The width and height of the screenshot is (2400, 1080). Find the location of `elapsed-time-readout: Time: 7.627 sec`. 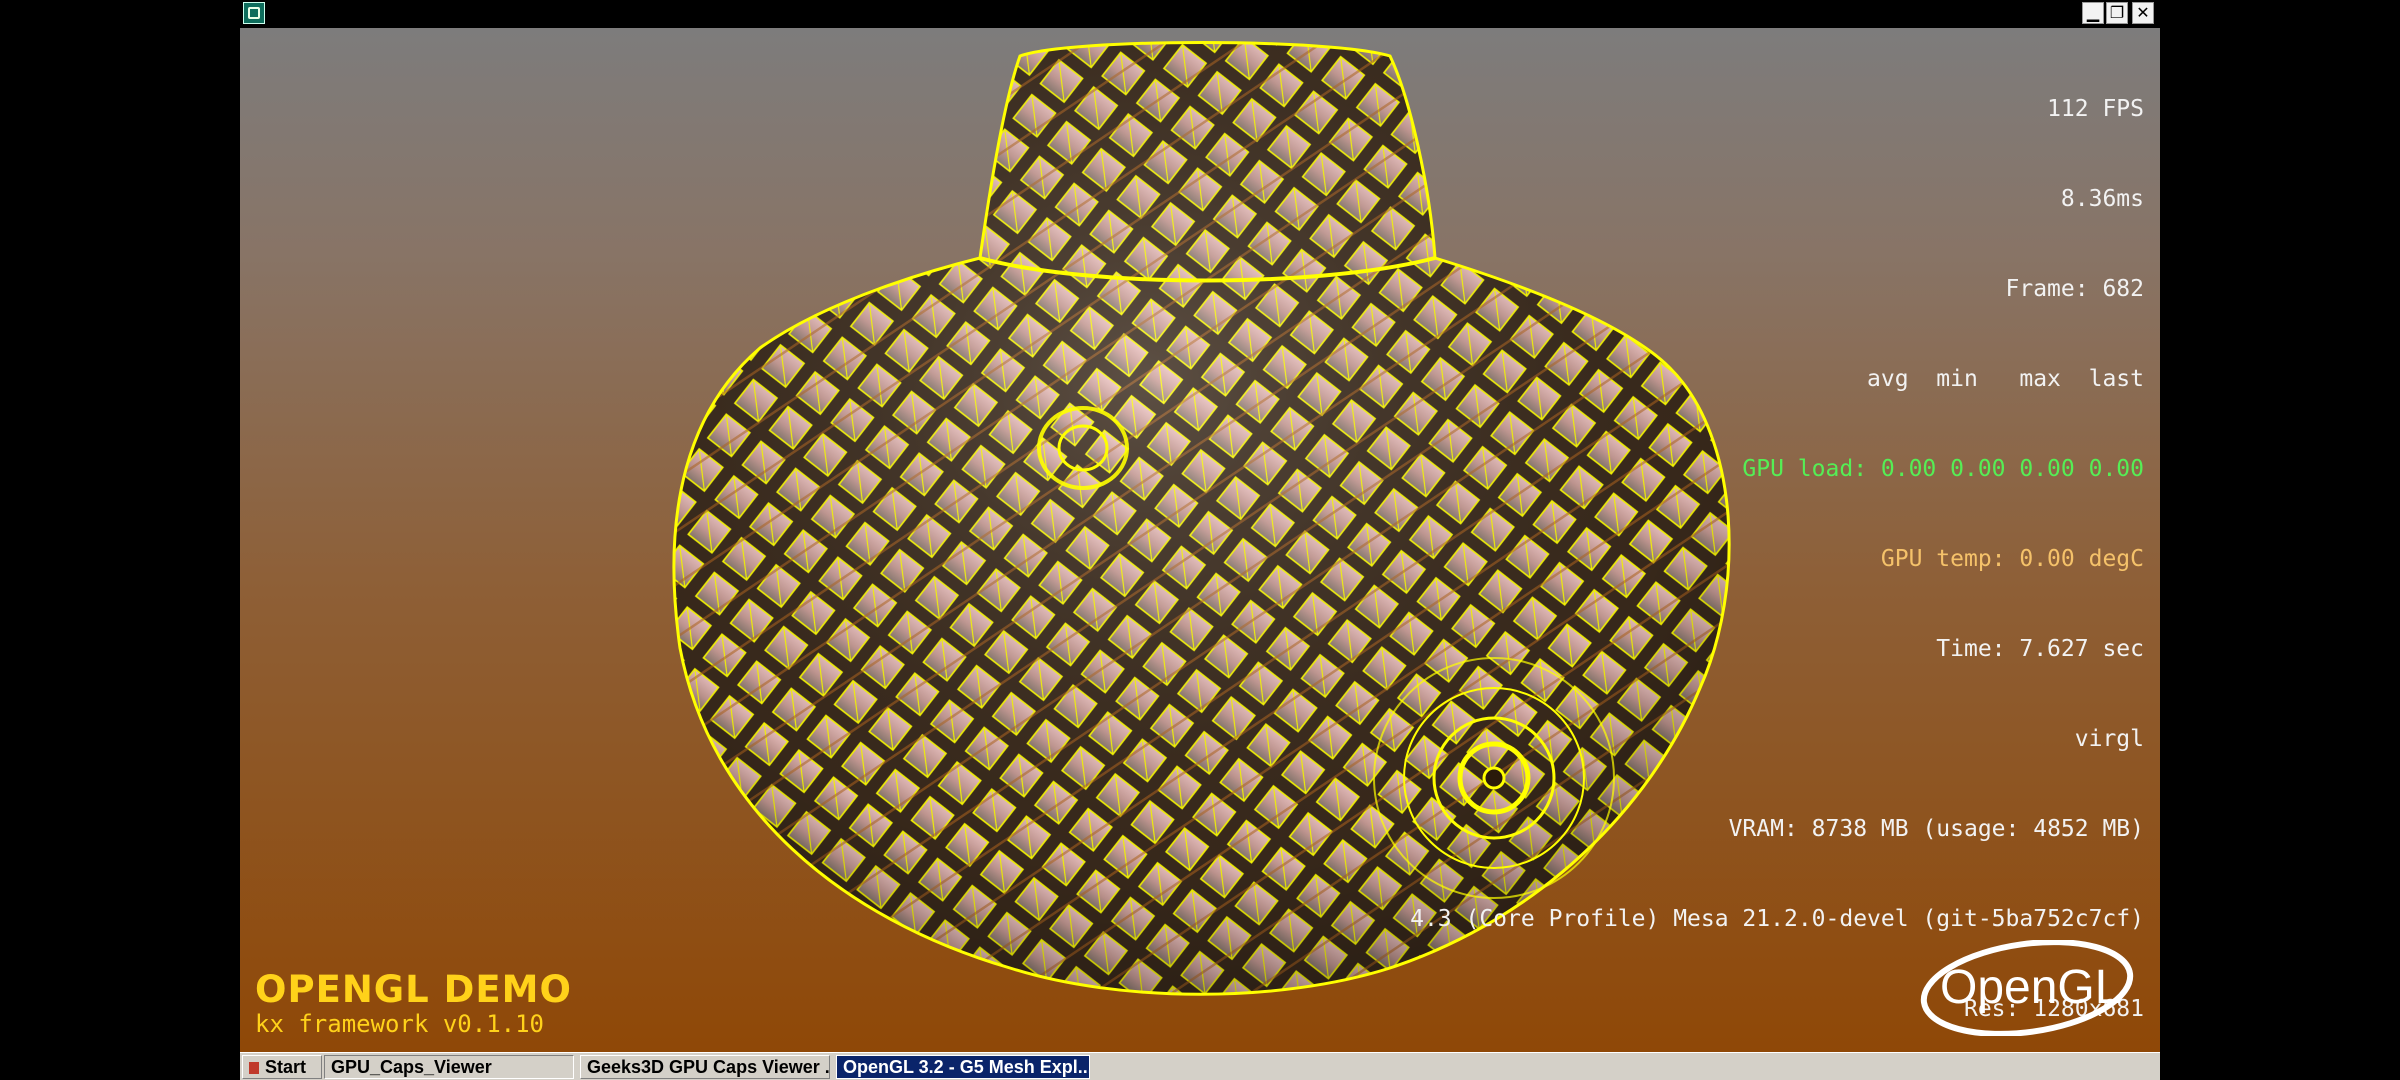

elapsed-time-readout: Time: 7.627 sec is located at coordinates (2040, 649).